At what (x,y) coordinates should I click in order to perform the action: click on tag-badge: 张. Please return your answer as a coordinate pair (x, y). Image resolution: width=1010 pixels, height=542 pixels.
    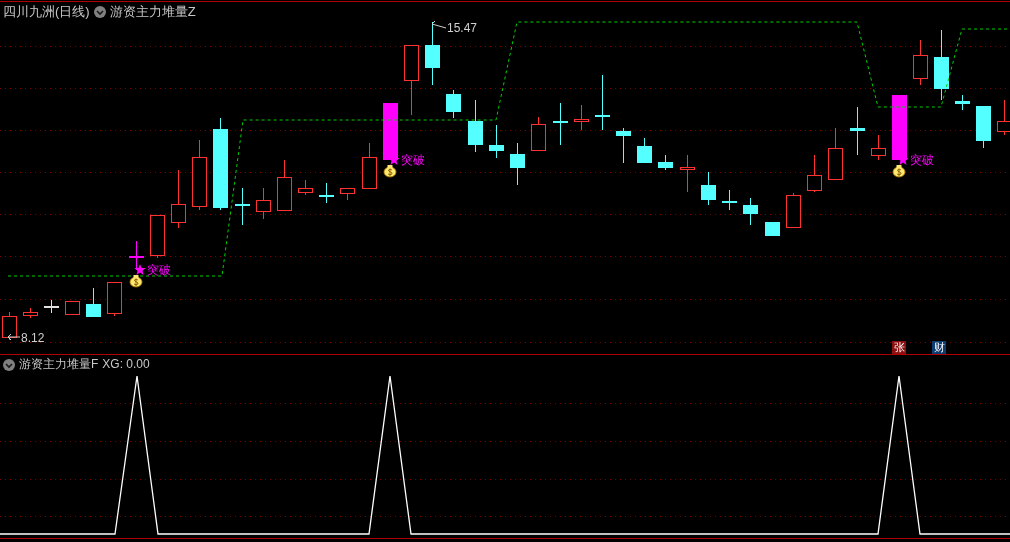
    Looking at the image, I should click on (899, 347).